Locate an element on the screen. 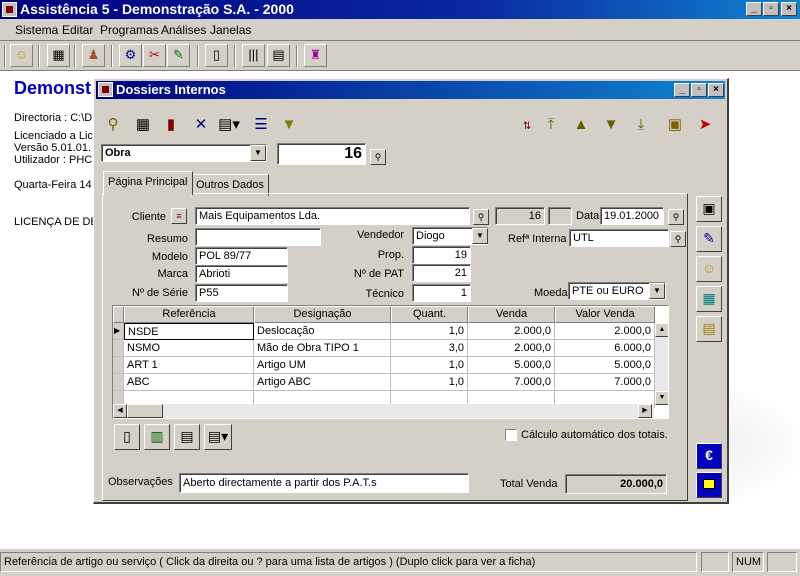  cliente-field: Mais Equipamentos Lda. is located at coordinates (332, 216).